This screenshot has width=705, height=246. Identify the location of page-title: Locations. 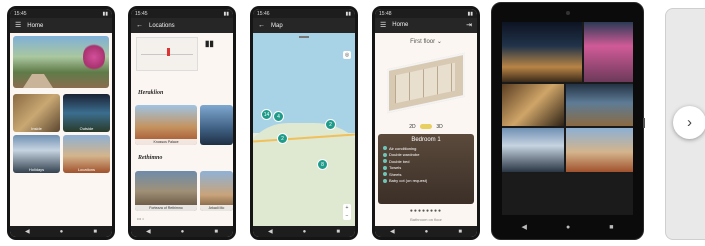
(162, 25).